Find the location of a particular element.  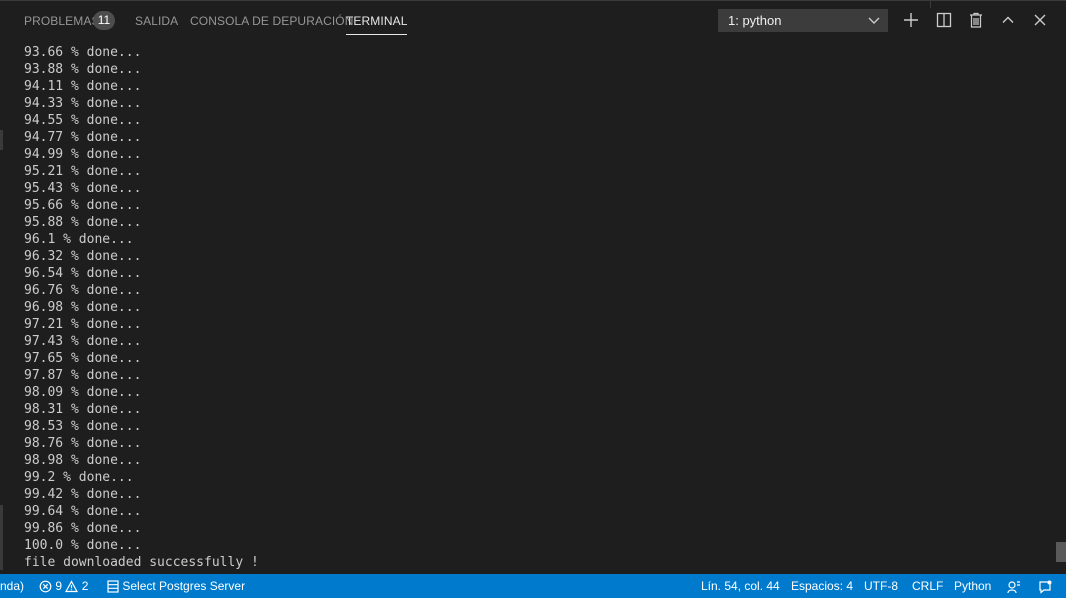

chevron-down-icon is located at coordinates (874, 20).